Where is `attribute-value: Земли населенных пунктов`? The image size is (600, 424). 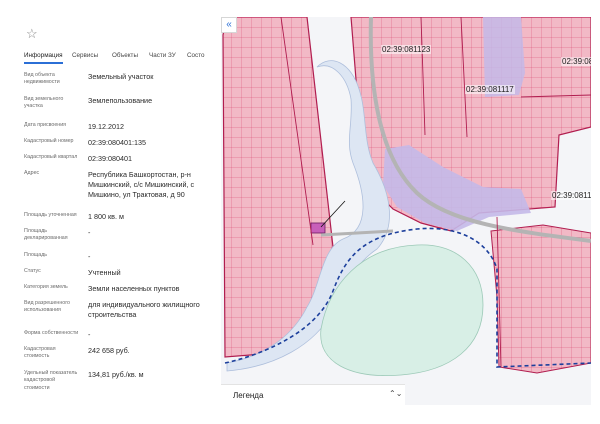 attribute-value: Земли населенных пунктов is located at coordinates (134, 288).